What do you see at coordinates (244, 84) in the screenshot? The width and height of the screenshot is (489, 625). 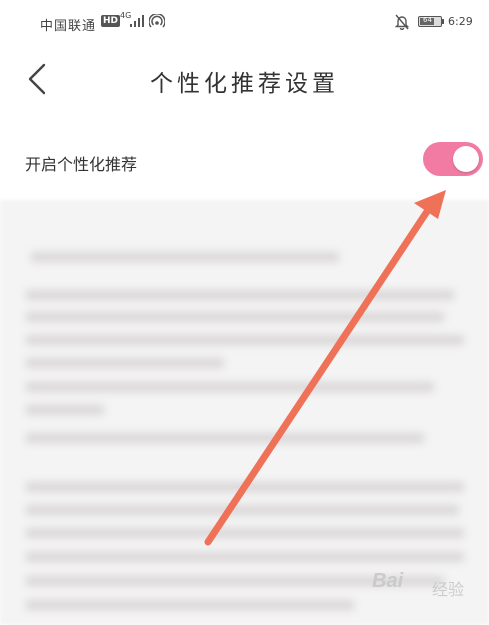 I see `page-title: 个性化推荐设置` at bounding box center [244, 84].